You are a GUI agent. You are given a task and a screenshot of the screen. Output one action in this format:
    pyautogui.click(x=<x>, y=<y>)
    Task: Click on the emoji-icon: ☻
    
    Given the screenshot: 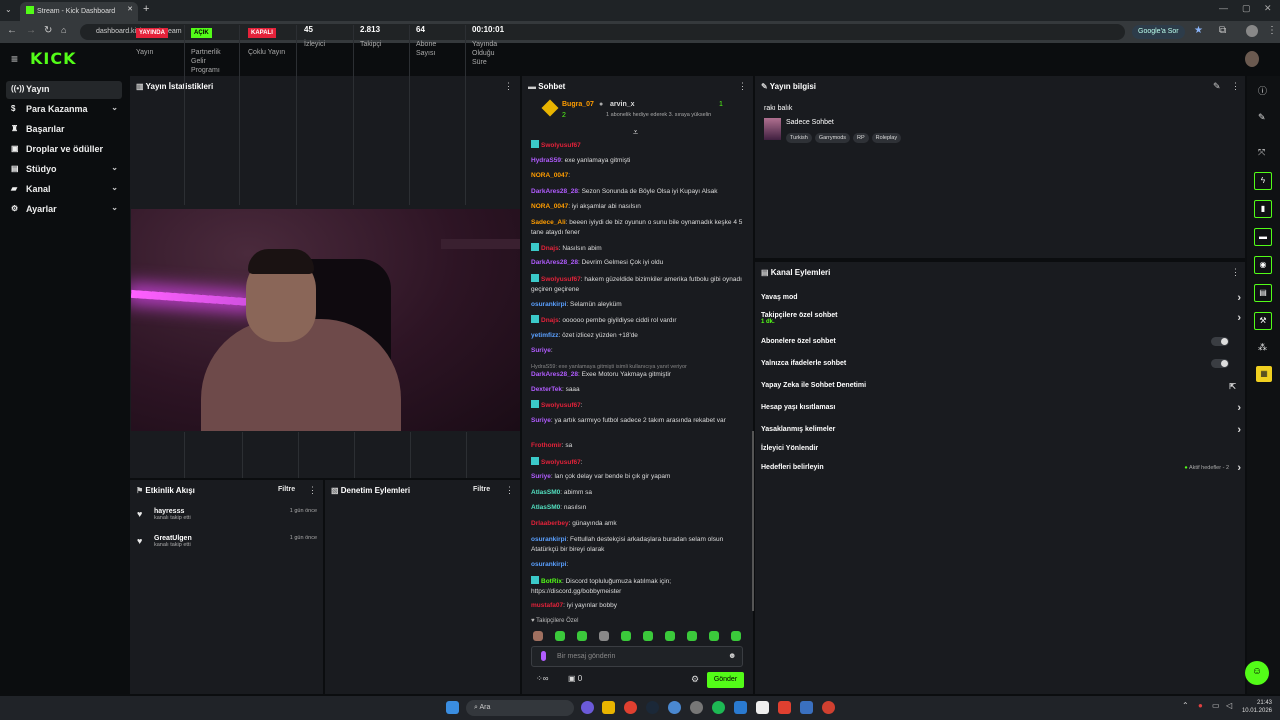 What is the action you would take?
    pyautogui.click(x=732, y=655)
    